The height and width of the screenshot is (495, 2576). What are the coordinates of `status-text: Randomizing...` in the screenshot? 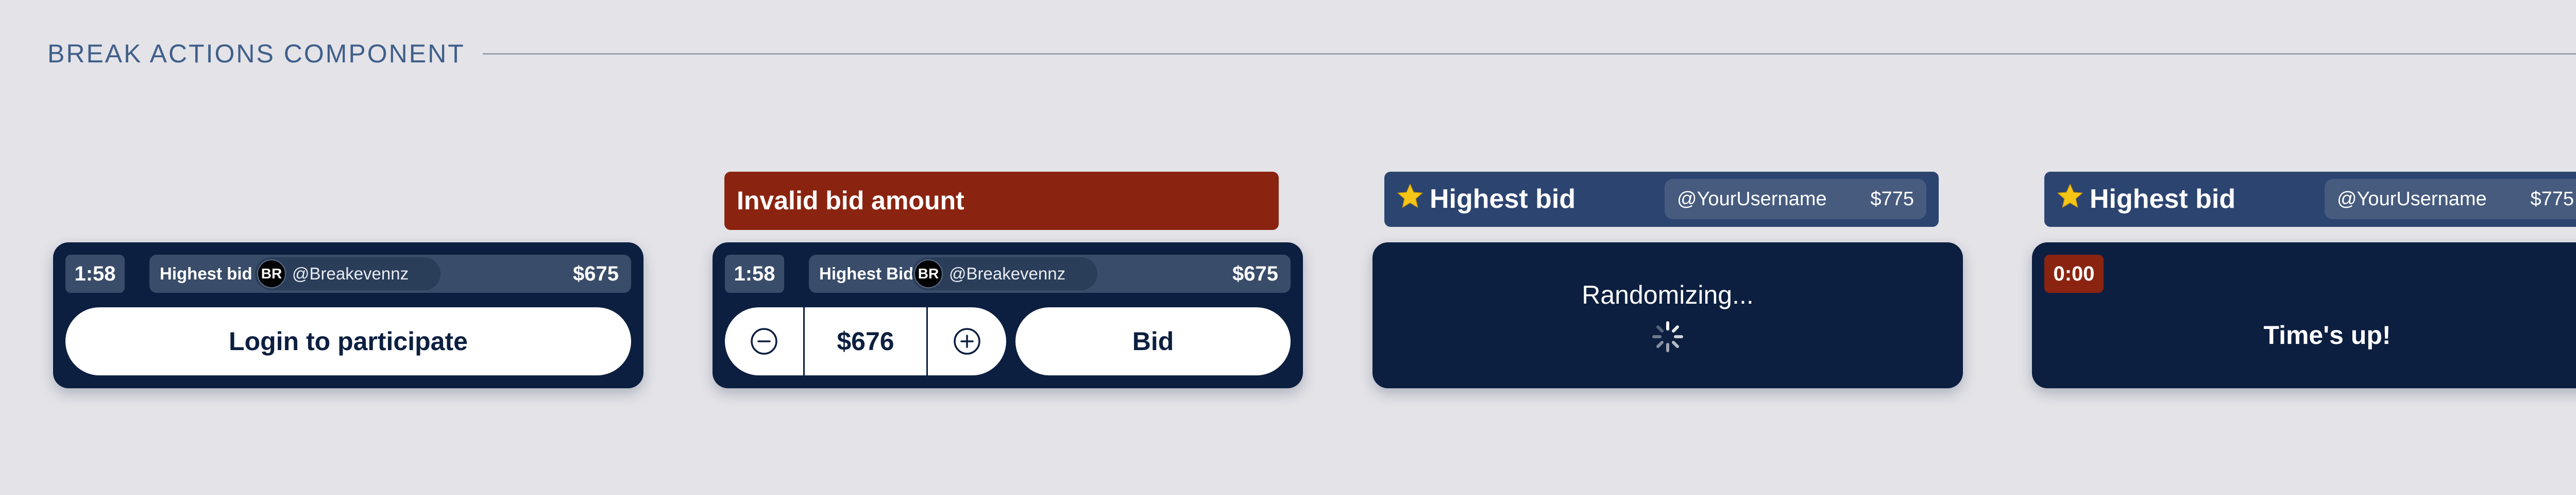 It's located at (1668, 294).